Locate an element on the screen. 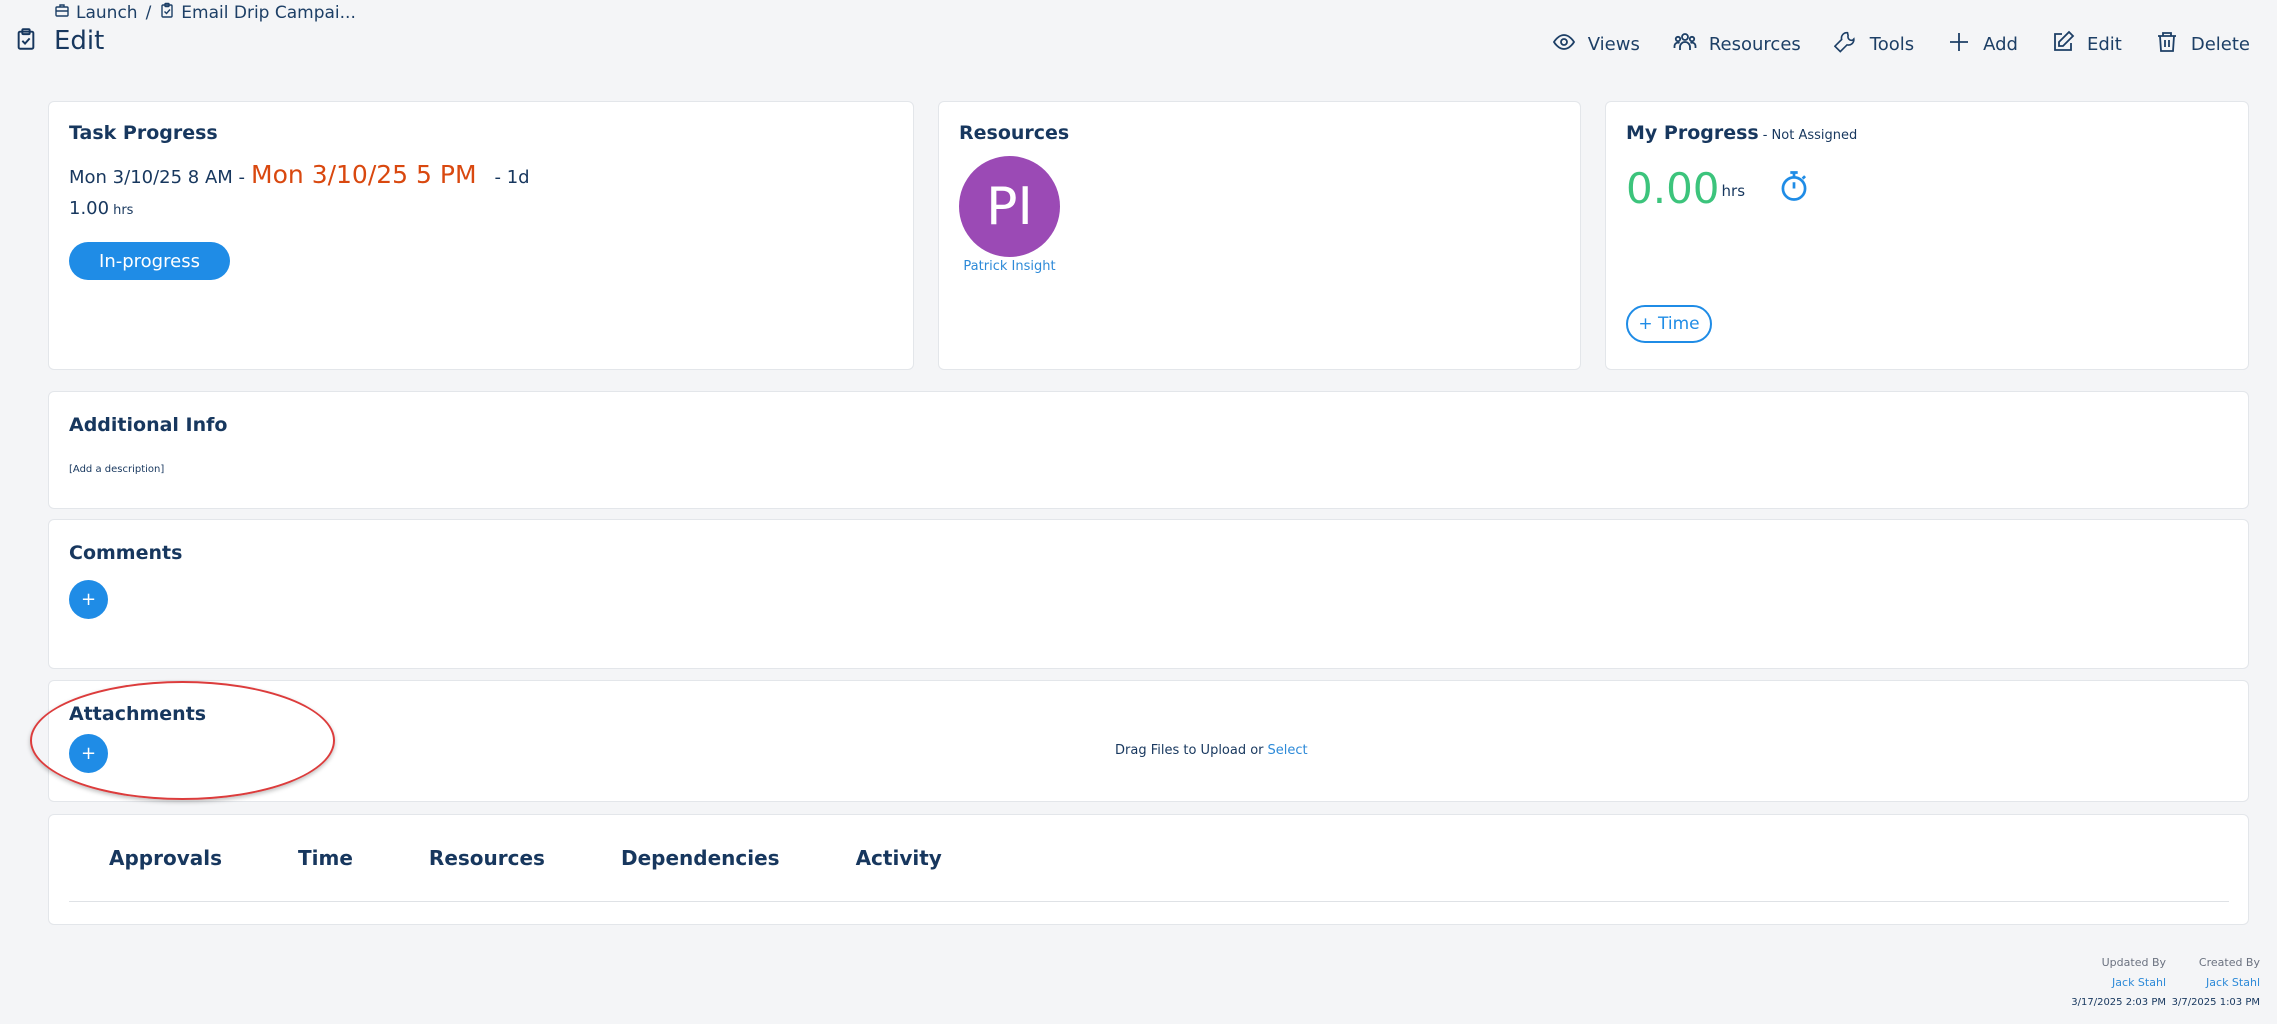 The width and height of the screenshot is (2277, 1024). breadcrumb-item-launch: Launch is located at coordinates (96, 12).